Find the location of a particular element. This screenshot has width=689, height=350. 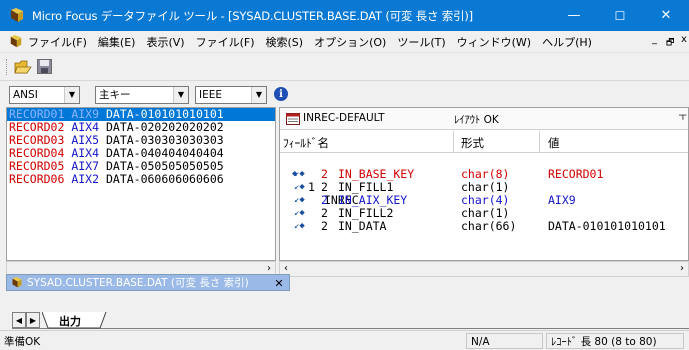

record-row: RECORD06 AIX2 DATA-060606060606 is located at coordinates (141, 179).